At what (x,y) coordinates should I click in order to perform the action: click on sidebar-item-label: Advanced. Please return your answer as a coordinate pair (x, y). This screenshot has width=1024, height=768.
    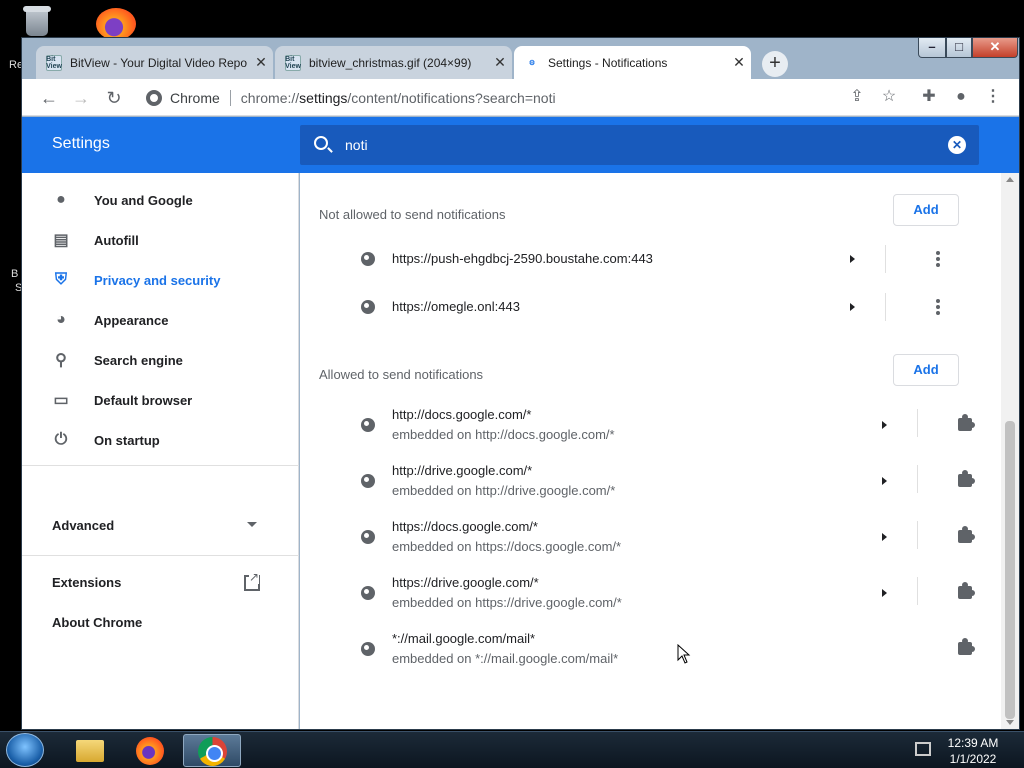
    Looking at the image, I should click on (83, 525).